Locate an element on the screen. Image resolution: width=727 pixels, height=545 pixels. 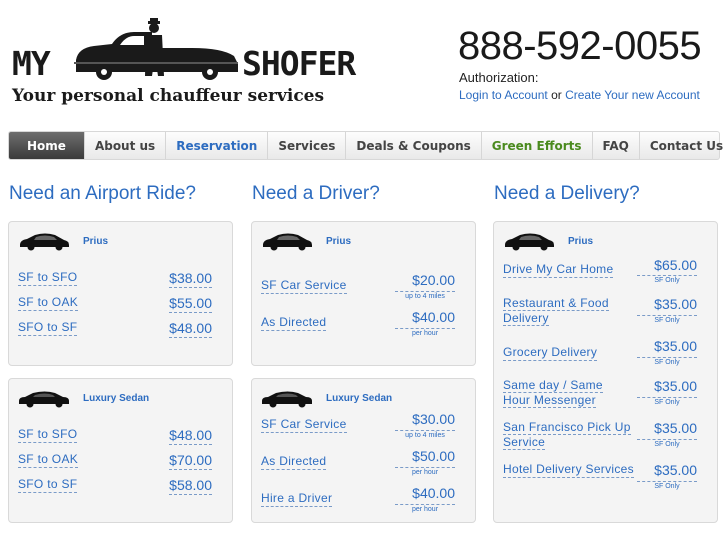
service-label: Hotel Delivery Services is located at coordinates (568, 470).